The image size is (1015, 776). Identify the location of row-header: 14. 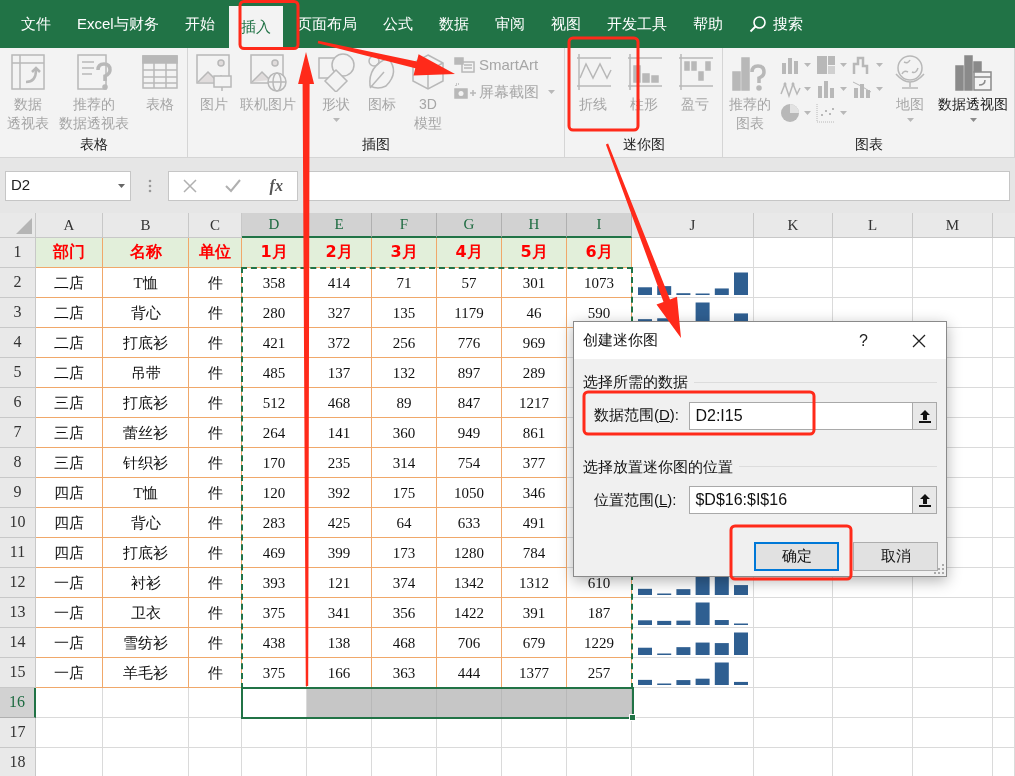
(18, 643).